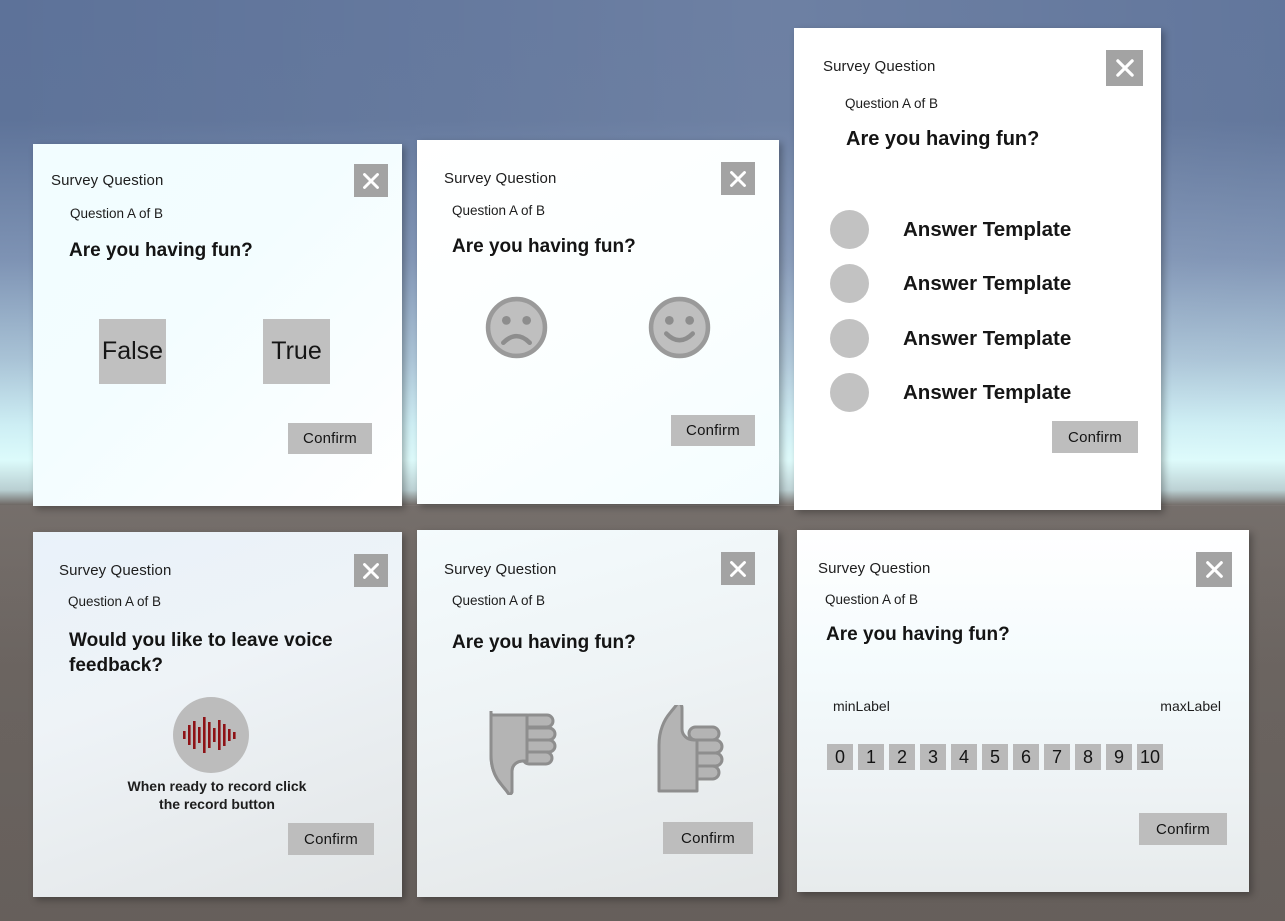  What do you see at coordinates (217, 786) in the screenshot?
I see `record-hint-line-1: When ready to record click` at bounding box center [217, 786].